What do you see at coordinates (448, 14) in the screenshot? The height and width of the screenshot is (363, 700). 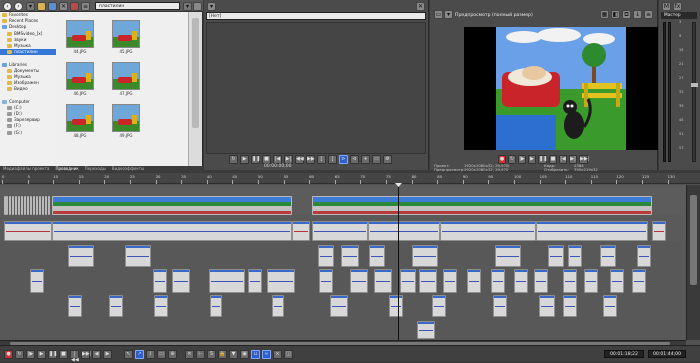 I see `preview-quality-icon: ▾` at bounding box center [448, 14].